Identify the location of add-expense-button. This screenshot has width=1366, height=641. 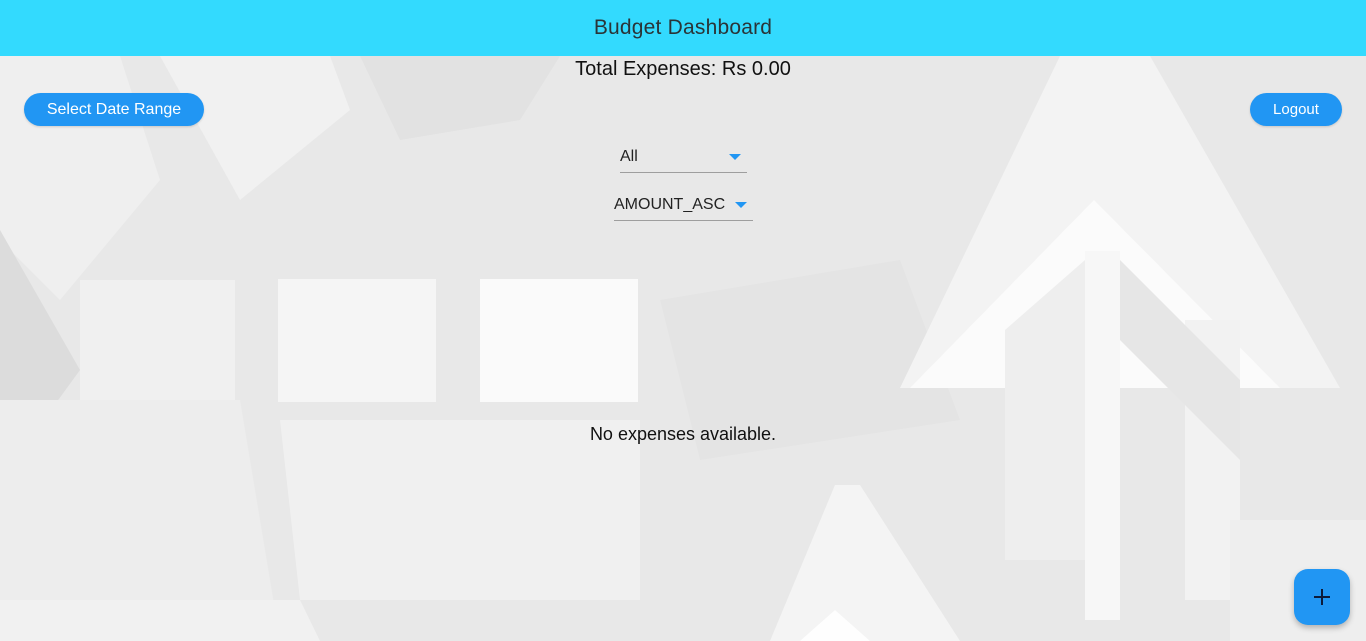
(1322, 597).